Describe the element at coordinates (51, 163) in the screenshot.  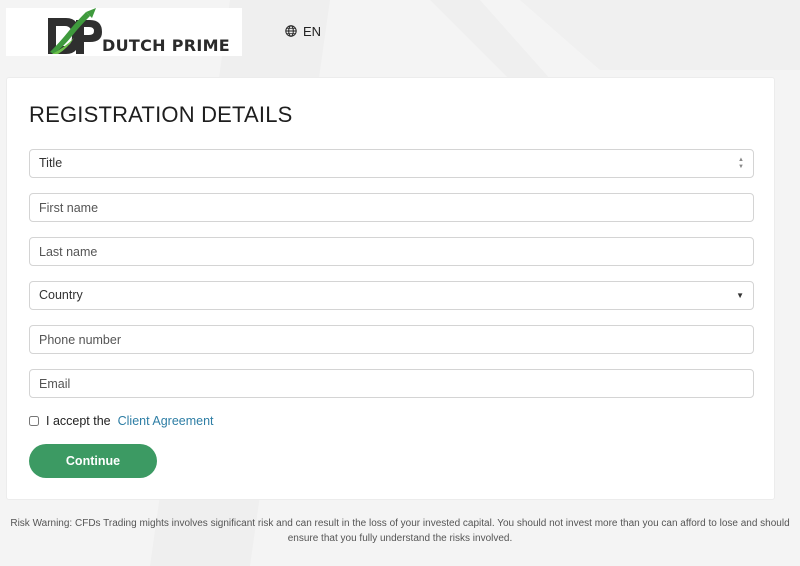
I see `title-select-value: Title` at that location.